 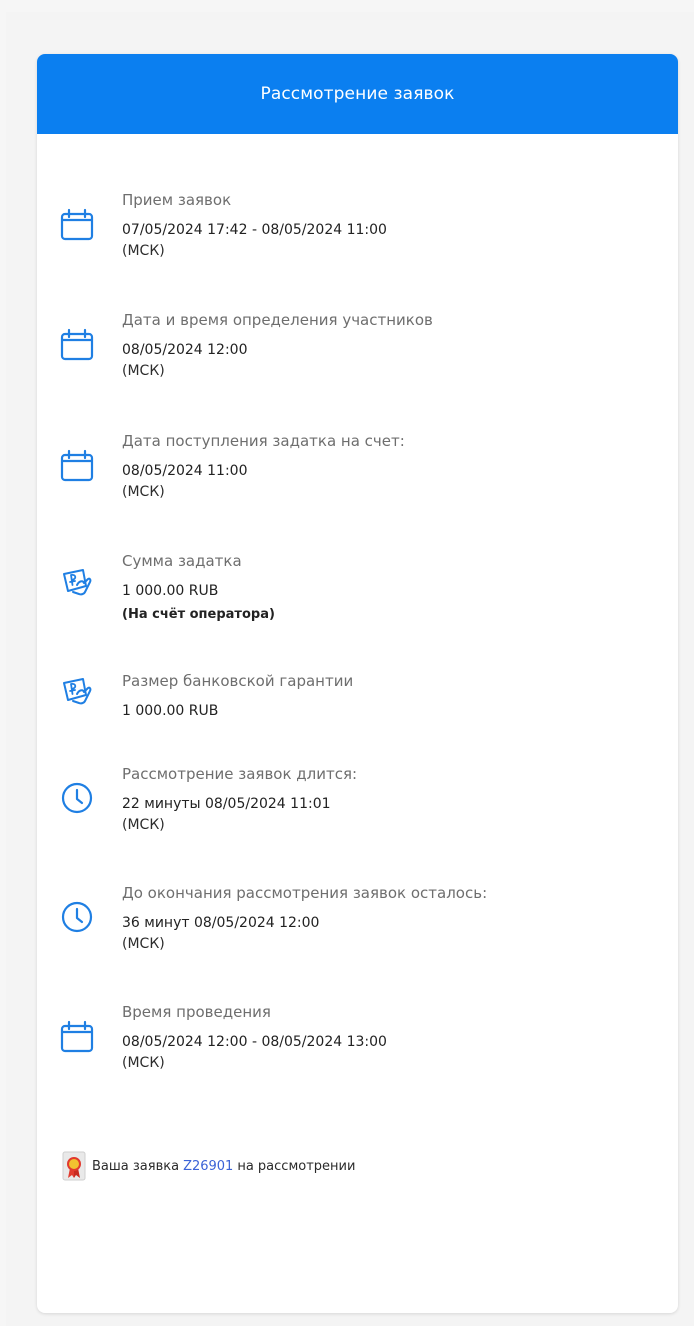 What do you see at coordinates (221, 923) in the screenshot?
I see `item-value: 36 минут 08/05/2024 12:00` at bounding box center [221, 923].